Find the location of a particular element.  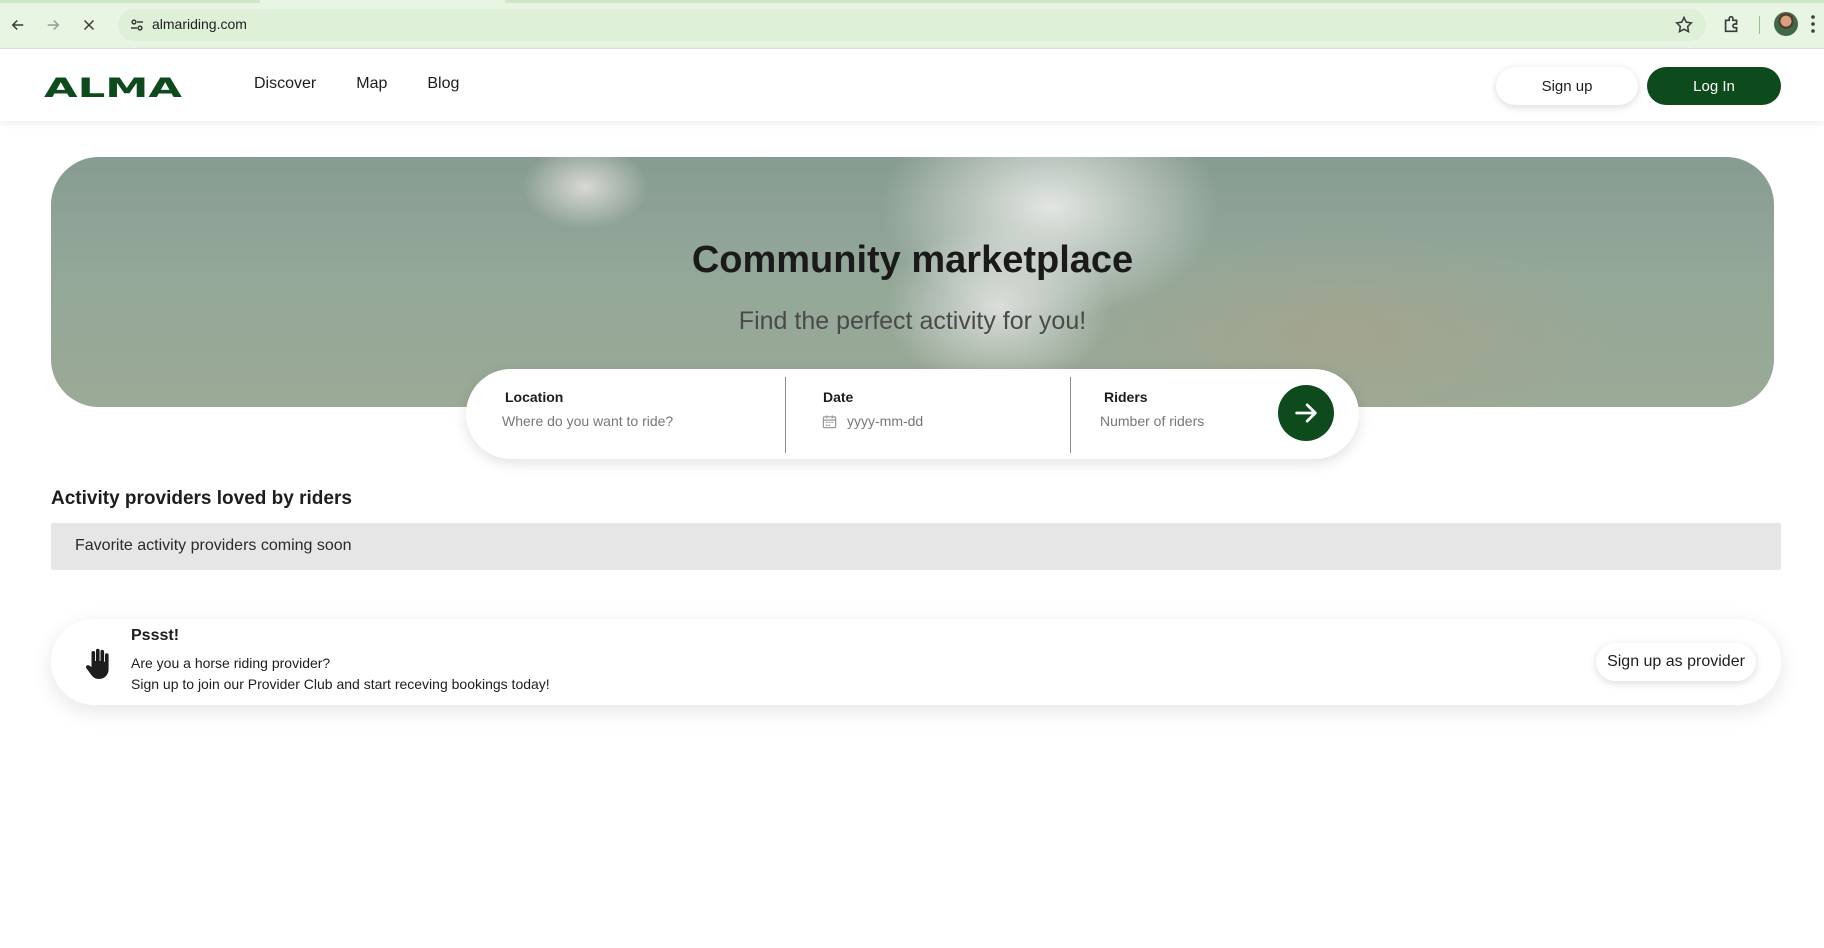

stop-loading-button is located at coordinates (89, 25).